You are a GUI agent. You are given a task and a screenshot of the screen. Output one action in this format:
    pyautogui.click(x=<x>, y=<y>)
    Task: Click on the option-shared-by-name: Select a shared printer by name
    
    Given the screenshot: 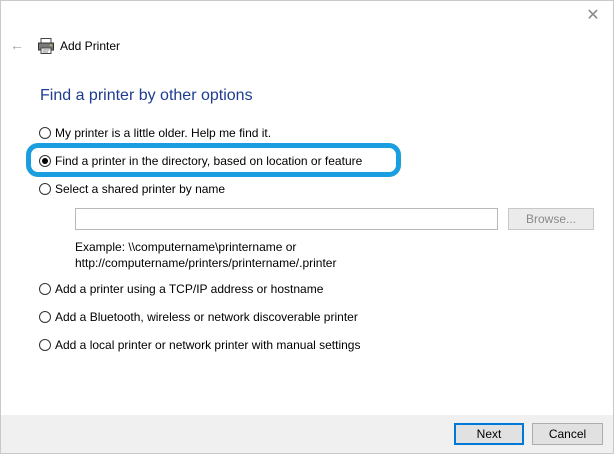 What is the action you would take?
    pyautogui.click(x=132, y=189)
    